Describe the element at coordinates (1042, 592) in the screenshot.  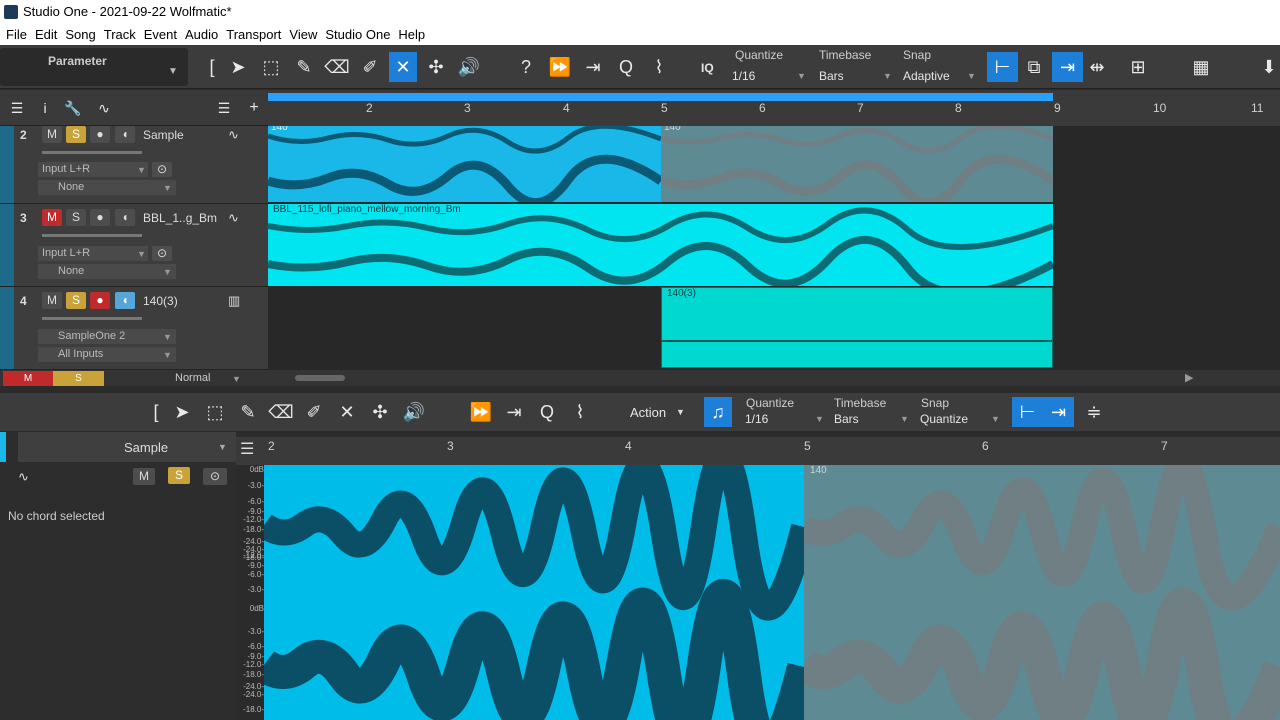
I see `editor-audio-event: 140` at that location.